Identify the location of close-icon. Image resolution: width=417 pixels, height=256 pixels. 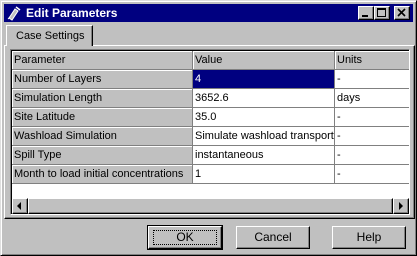
(401, 12).